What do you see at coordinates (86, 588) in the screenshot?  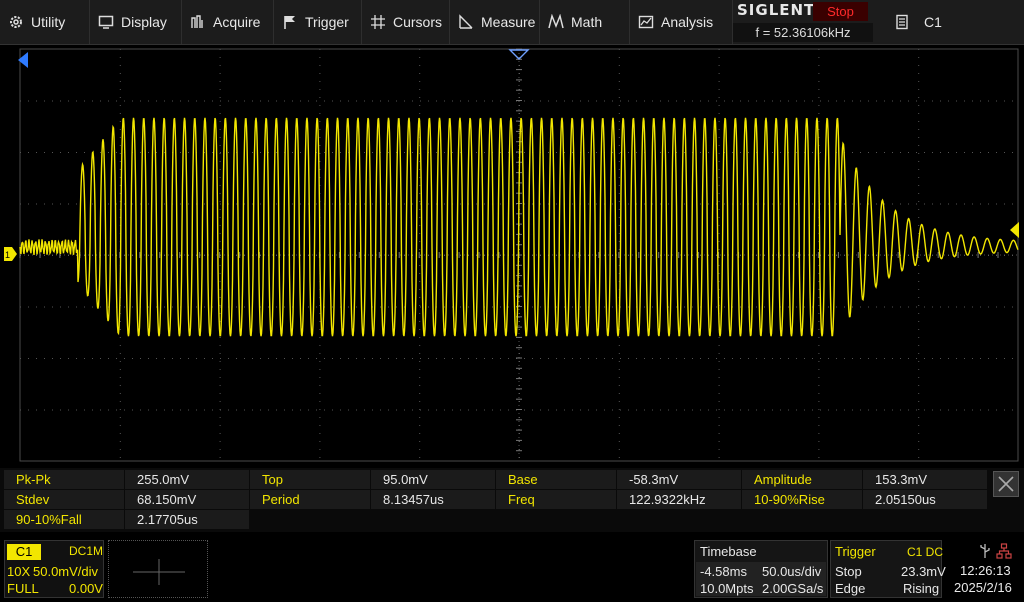 I see `channel1-offset: 0.00V` at bounding box center [86, 588].